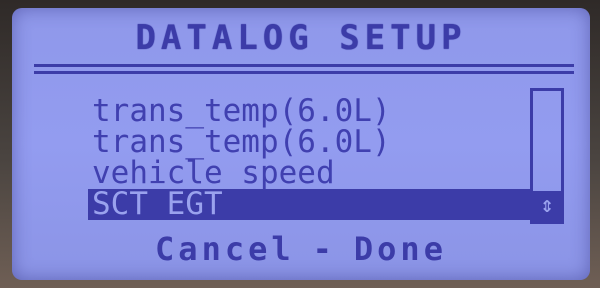  What do you see at coordinates (304, 65) in the screenshot?
I see `title-divider-top` at bounding box center [304, 65].